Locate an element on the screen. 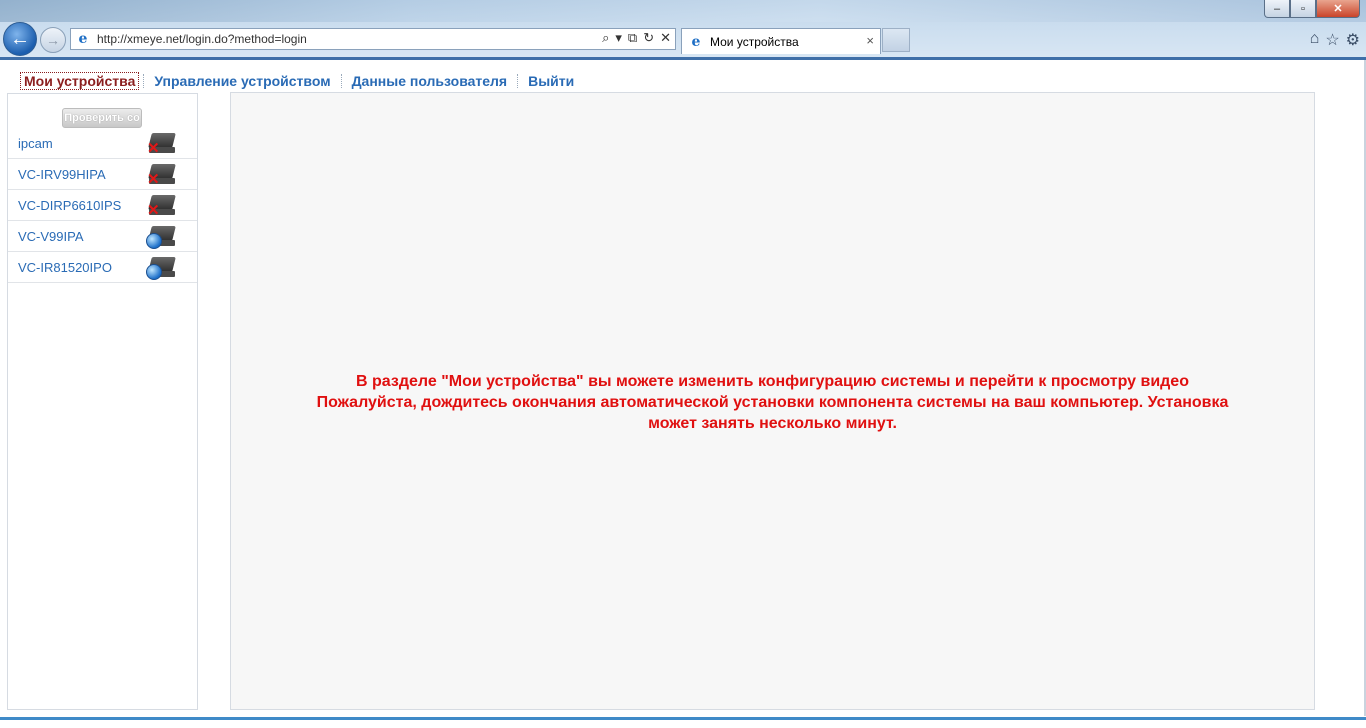 This screenshot has width=1366, height=728. nav-user-data: Данные пользователя is located at coordinates (430, 81).